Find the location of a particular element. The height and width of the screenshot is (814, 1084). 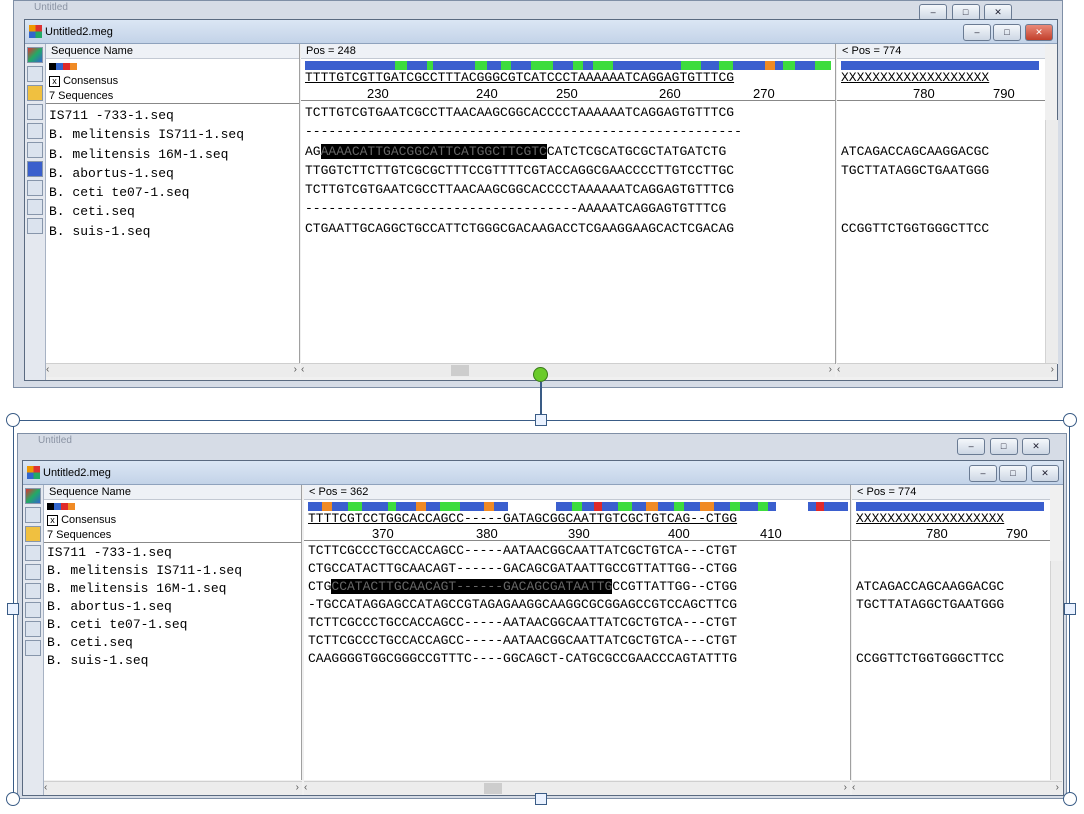

ruler-tick: 260 is located at coordinates (670, 93).